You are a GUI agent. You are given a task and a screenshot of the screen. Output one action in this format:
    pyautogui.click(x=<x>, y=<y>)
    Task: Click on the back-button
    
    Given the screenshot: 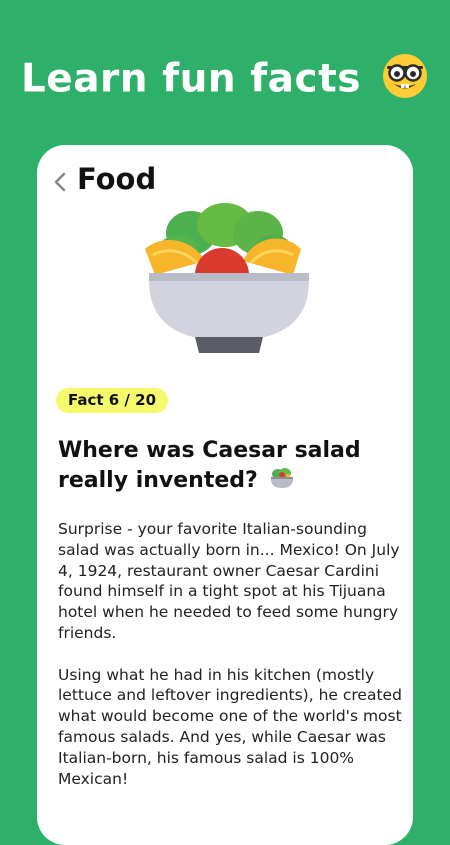 What is the action you would take?
    pyautogui.click(x=60, y=182)
    